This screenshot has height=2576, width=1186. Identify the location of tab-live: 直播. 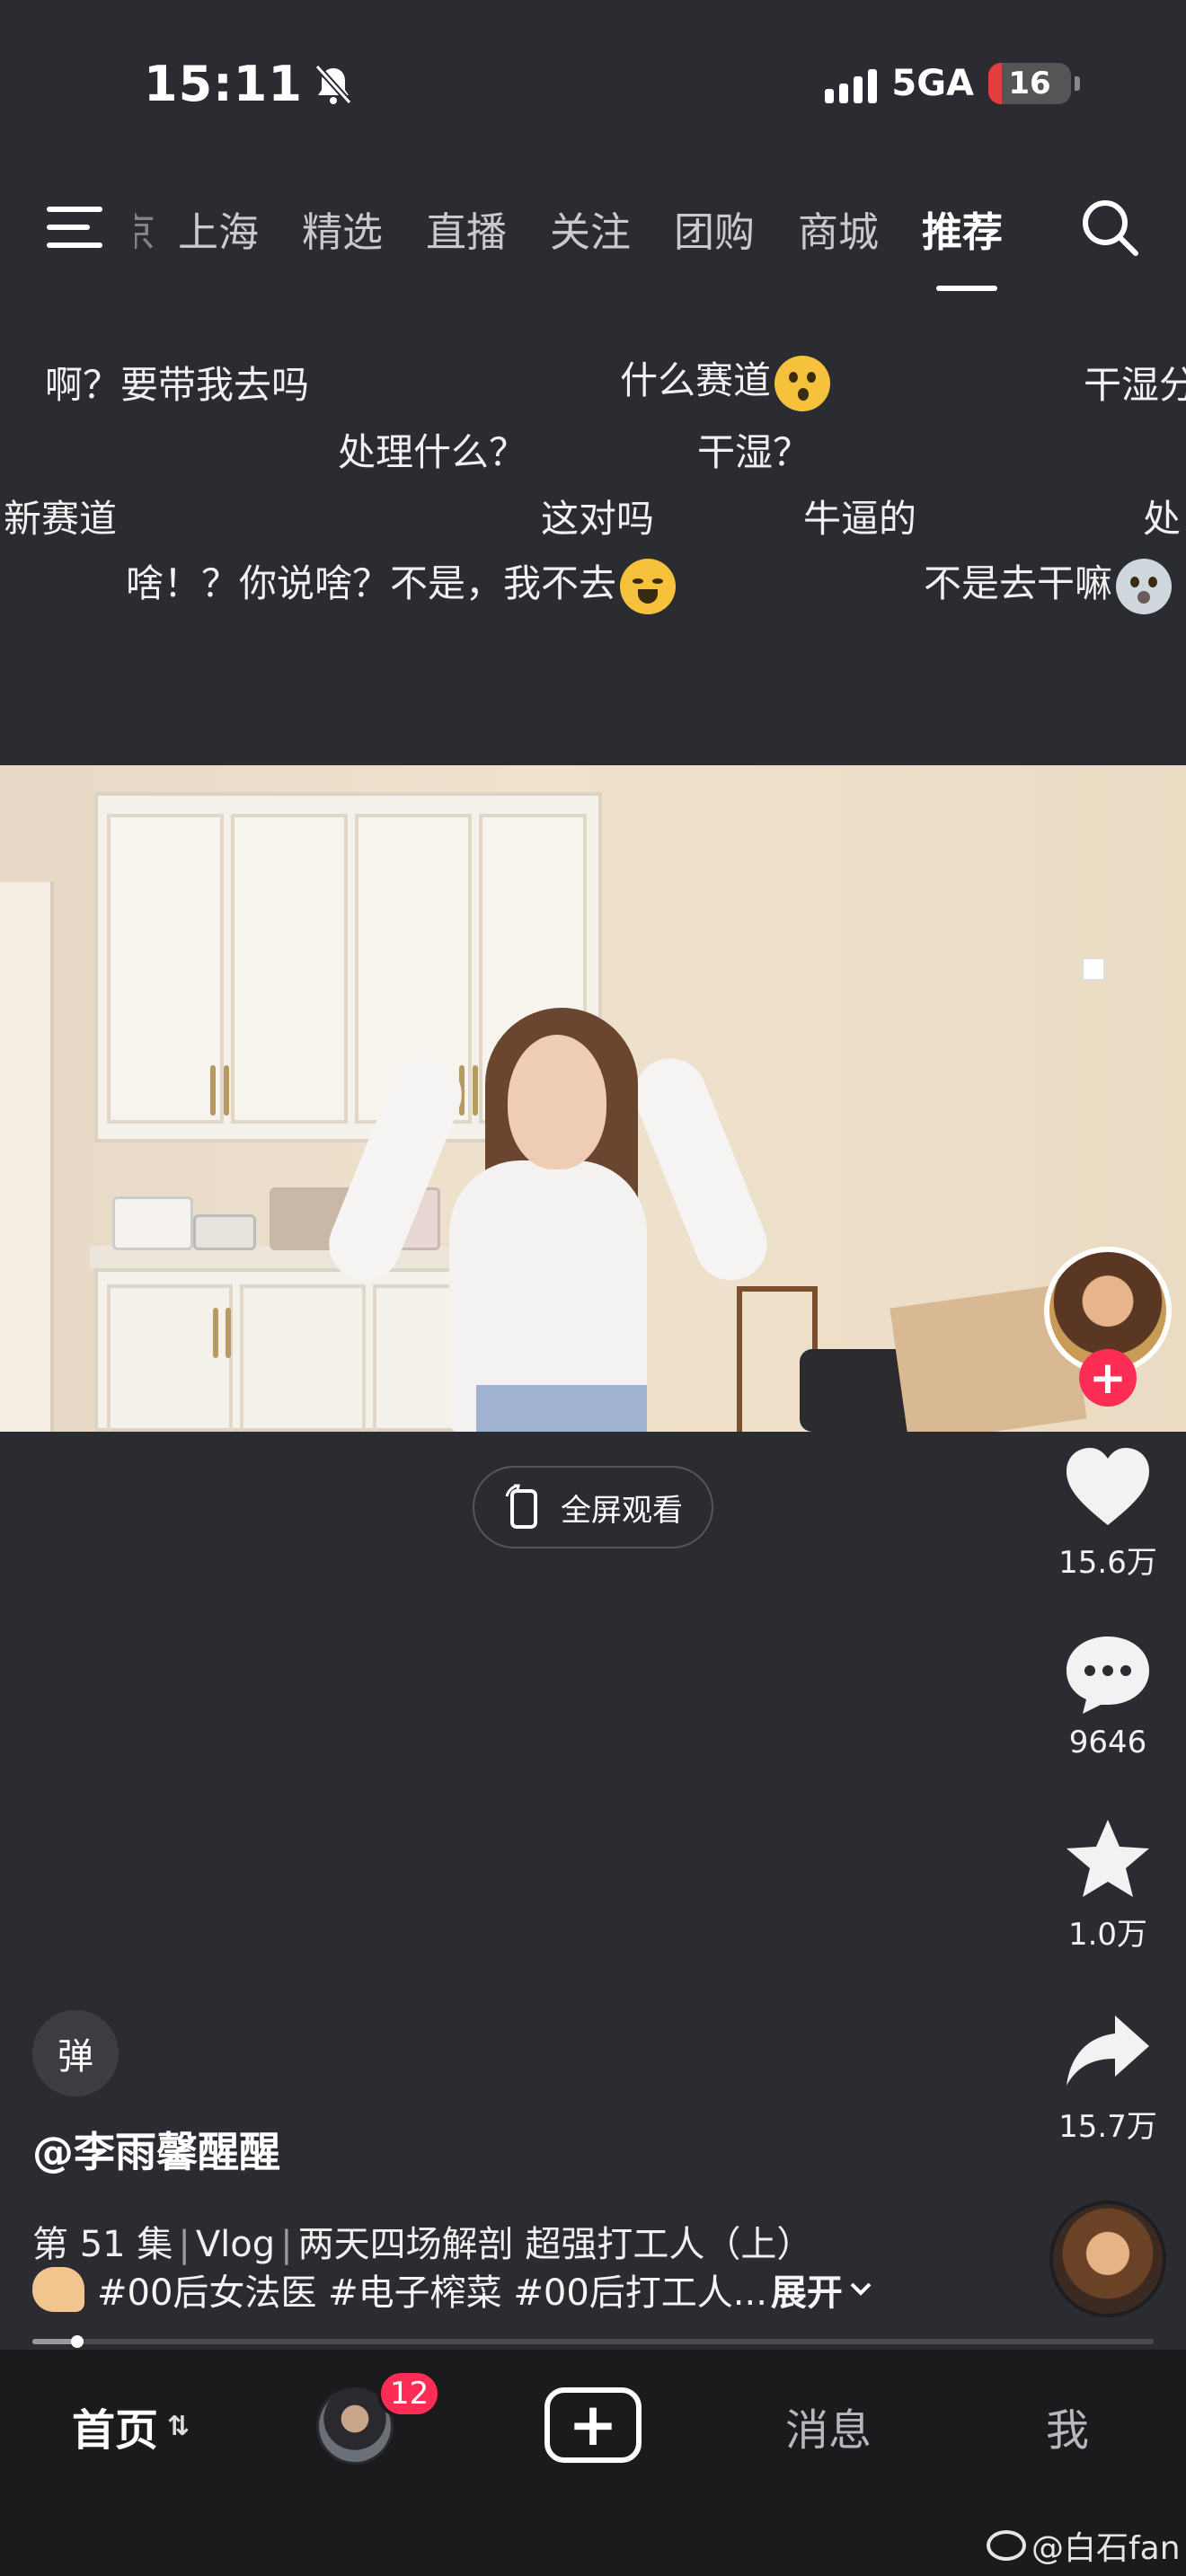
(466, 228).